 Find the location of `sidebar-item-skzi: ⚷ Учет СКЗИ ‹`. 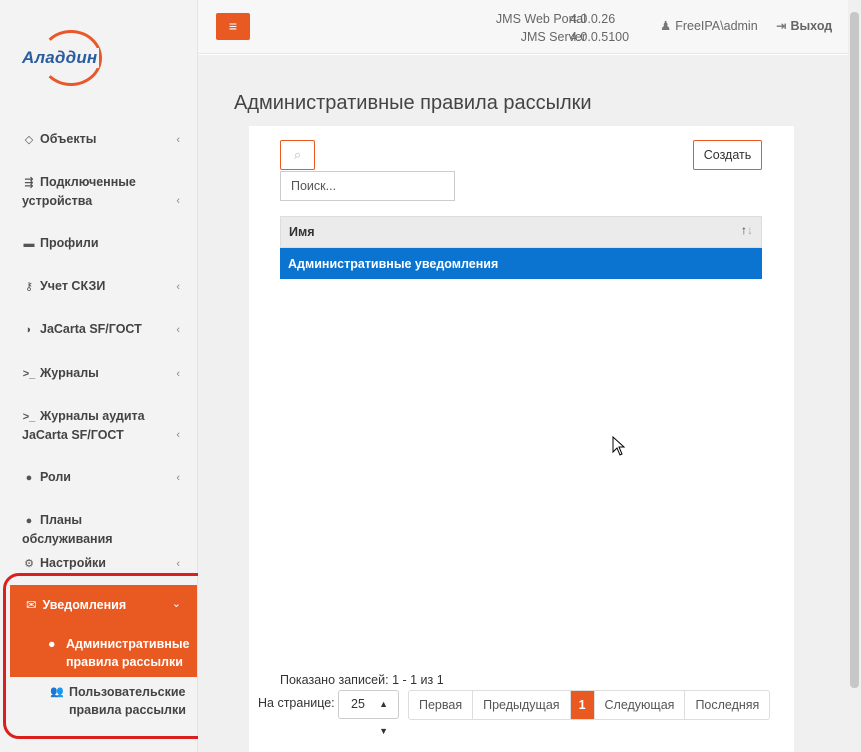

sidebar-item-skzi: ⚷ Учет СКЗИ ‹ is located at coordinates (99, 286).